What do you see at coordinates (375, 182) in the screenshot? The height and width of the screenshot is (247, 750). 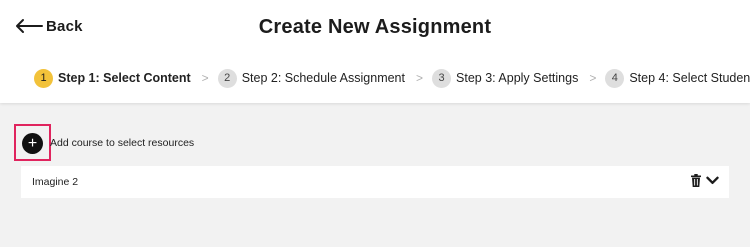 I see `course-row: Imagine 2` at bounding box center [375, 182].